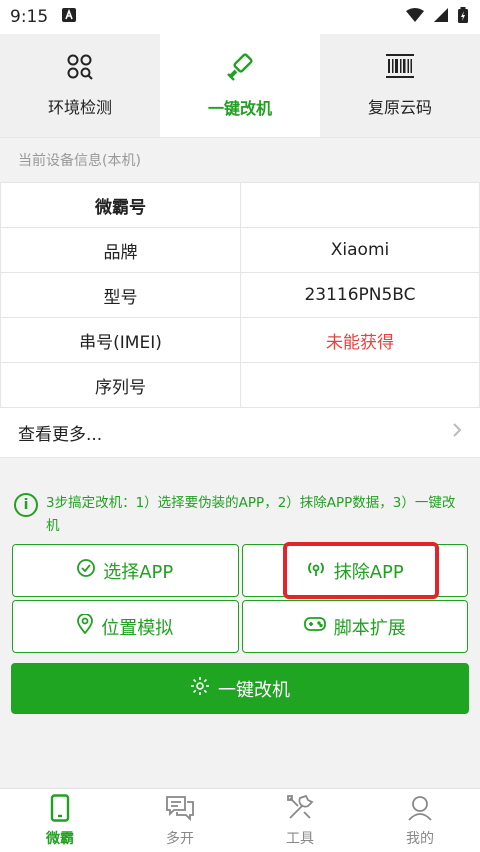 This screenshot has height=852, width=480. Describe the element at coordinates (441, 17) in the screenshot. I see `signal-icon` at that location.